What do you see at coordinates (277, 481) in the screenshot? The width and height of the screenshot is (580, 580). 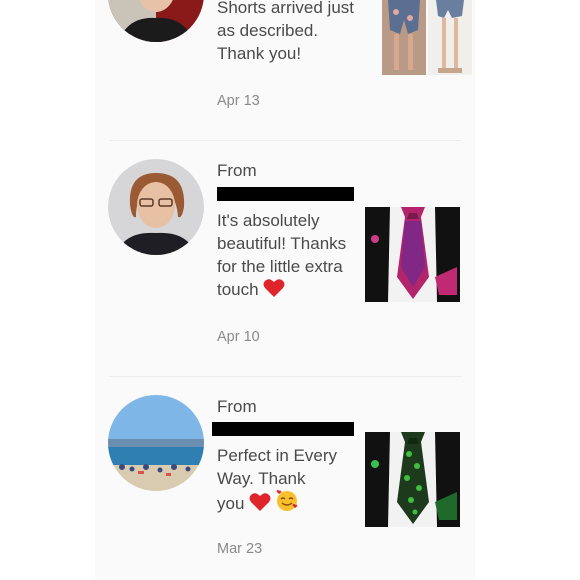 I see `review-message: Perfect in Every Way. Thank you` at bounding box center [277, 481].